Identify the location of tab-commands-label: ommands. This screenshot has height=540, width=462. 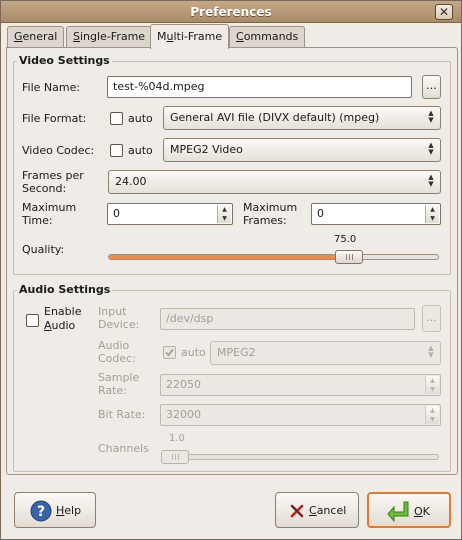
(271, 36).